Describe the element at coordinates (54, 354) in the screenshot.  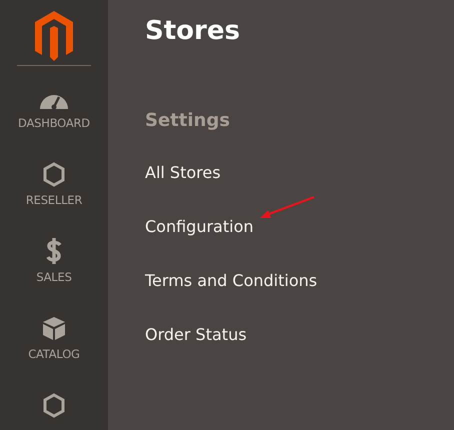
I see `menu-label: CATALOG` at that location.